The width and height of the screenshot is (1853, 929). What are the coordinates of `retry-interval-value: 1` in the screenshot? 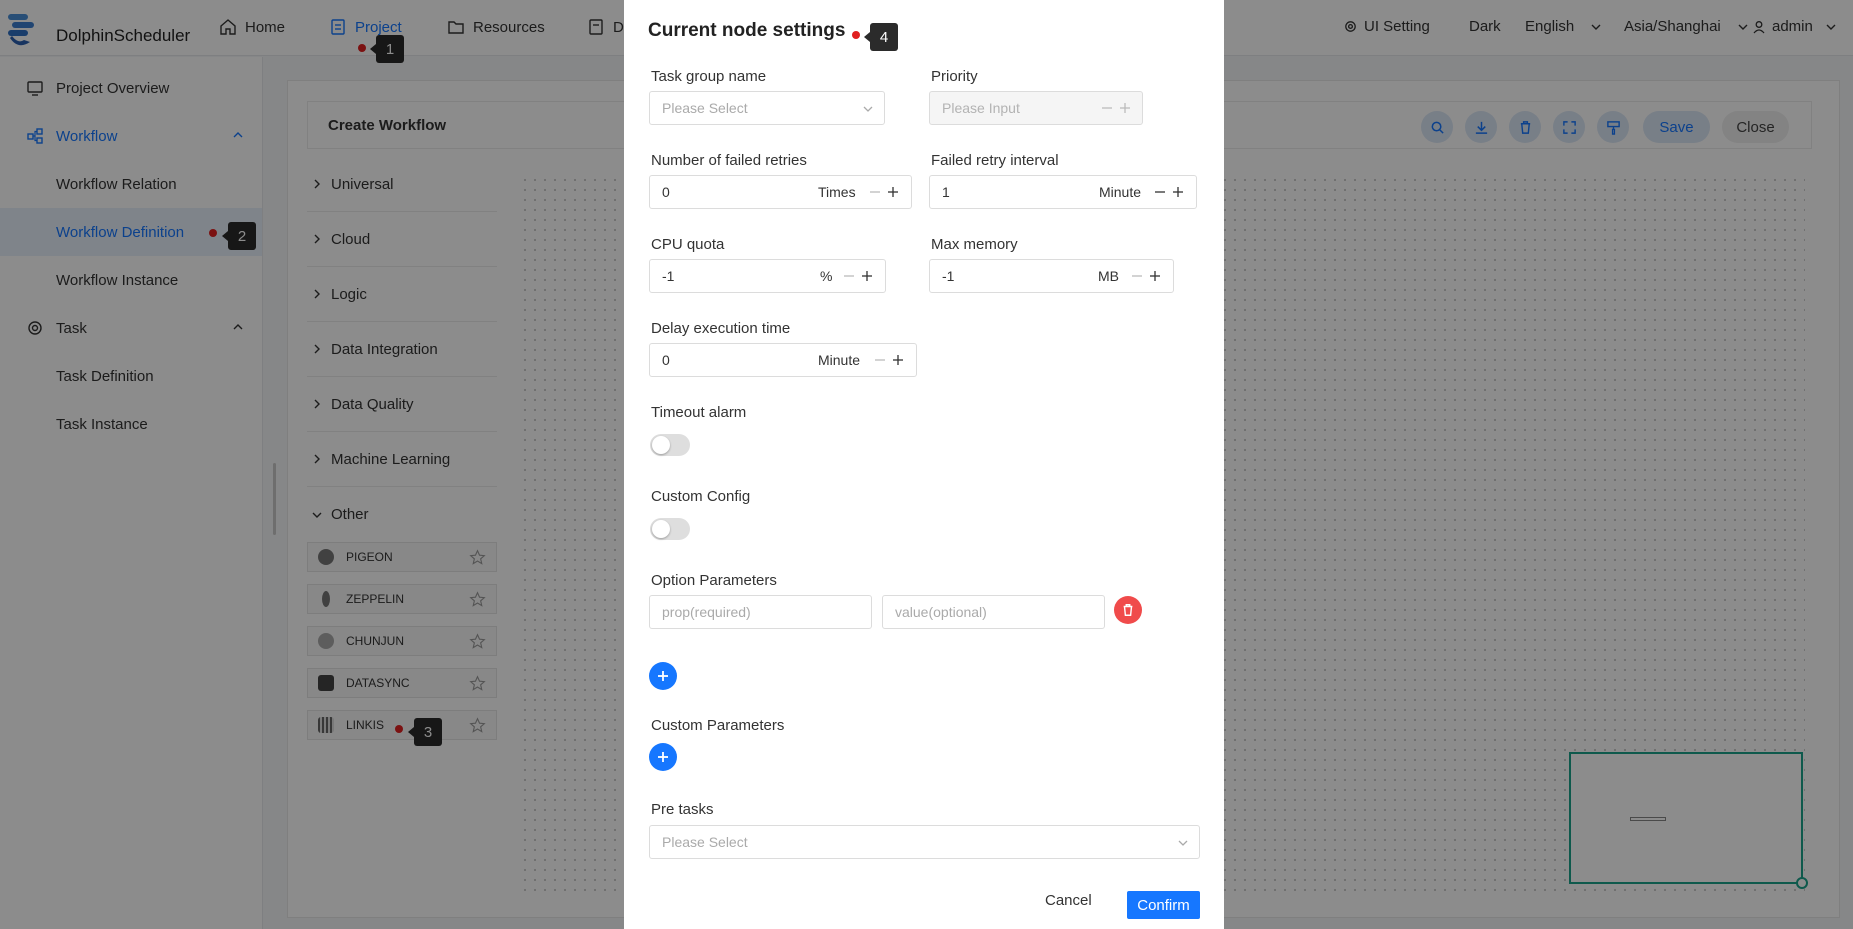 It's located at (946, 192).